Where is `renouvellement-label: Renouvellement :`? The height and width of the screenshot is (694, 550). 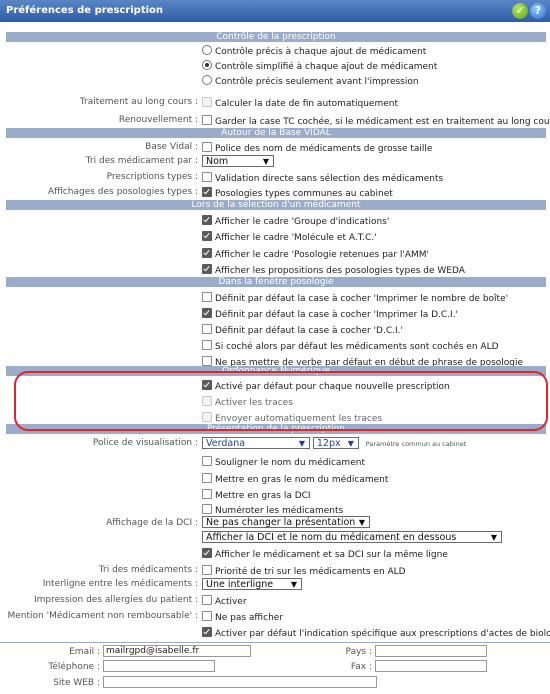 renouvellement-label: Renouvellement : is located at coordinates (158, 120).